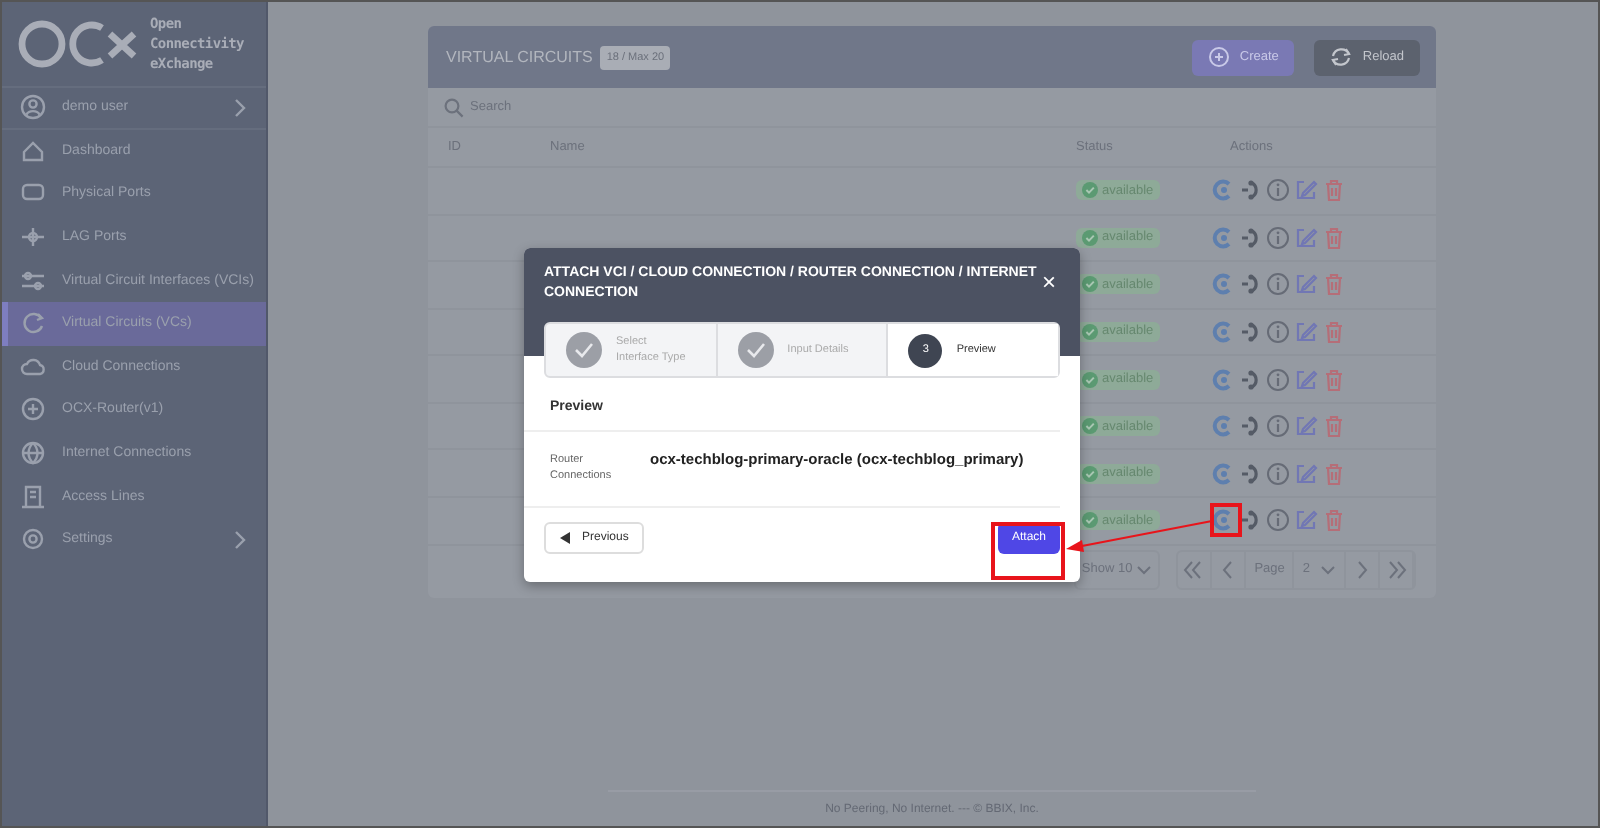 The image size is (1600, 828). What do you see at coordinates (519, 57) in the screenshot?
I see `card-title: VIRTUAL CIRCUITS` at bounding box center [519, 57].